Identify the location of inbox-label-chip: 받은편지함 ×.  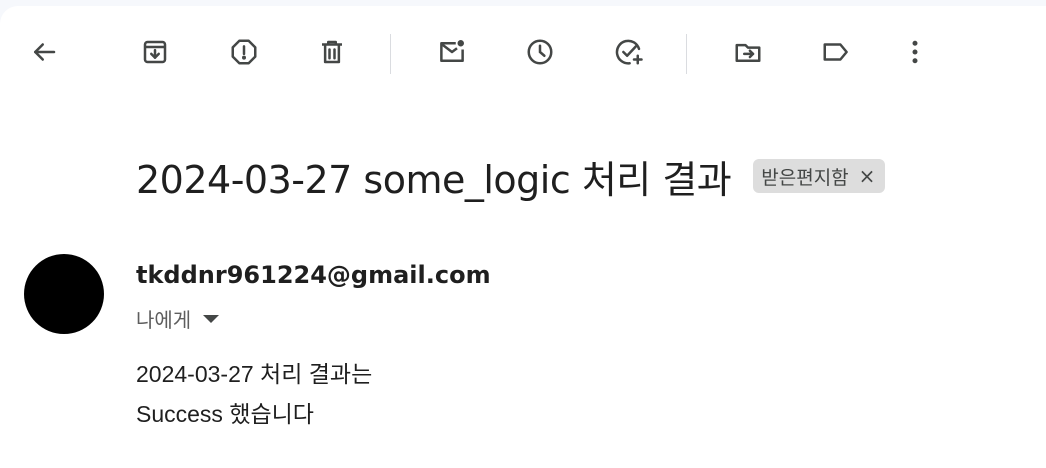
(819, 176).